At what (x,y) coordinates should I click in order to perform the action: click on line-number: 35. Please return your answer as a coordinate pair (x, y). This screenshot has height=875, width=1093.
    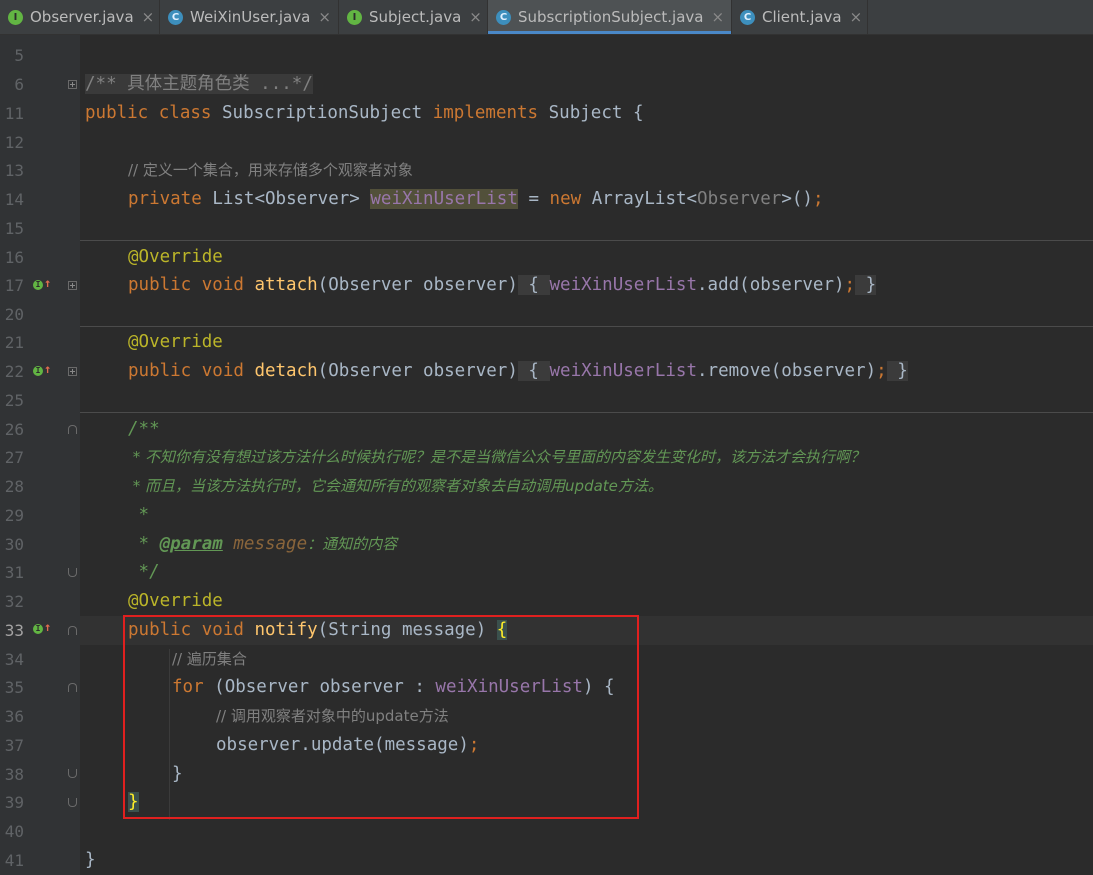
    Looking at the image, I should click on (14, 687).